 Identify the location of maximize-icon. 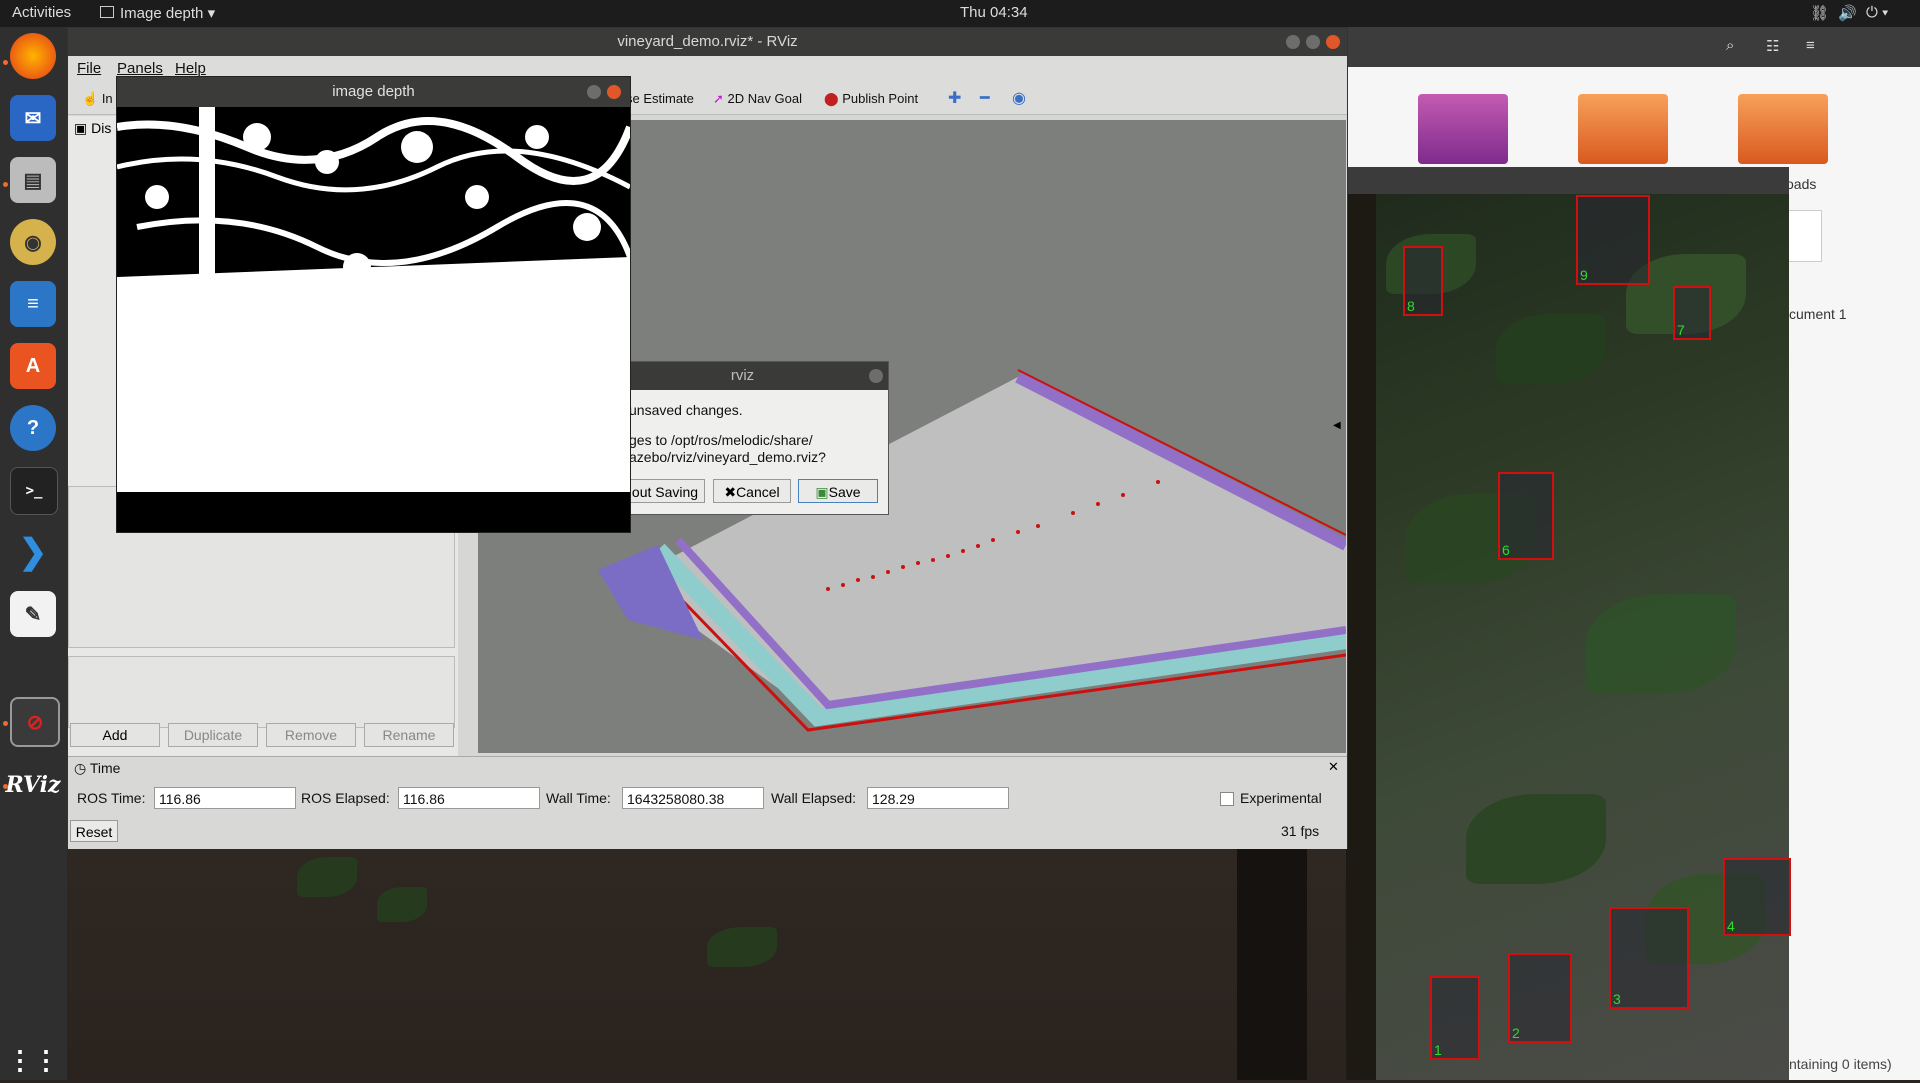
(1313, 42).